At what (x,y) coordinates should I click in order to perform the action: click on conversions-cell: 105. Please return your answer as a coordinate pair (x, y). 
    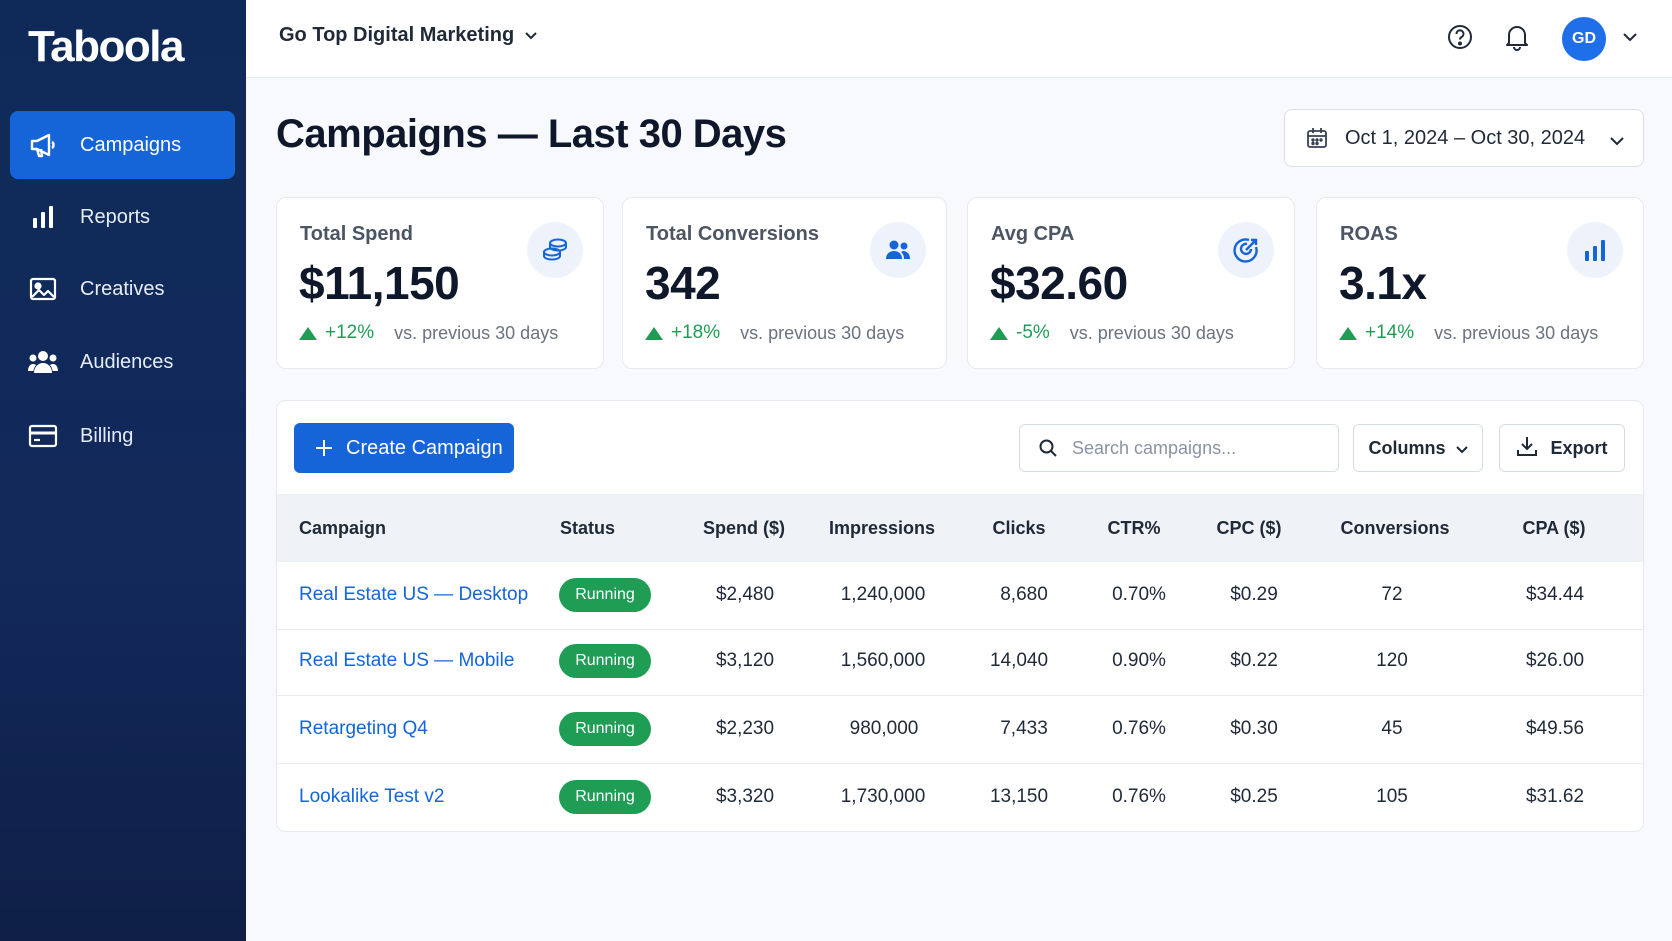
    Looking at the image, I should click on (1392, 796).